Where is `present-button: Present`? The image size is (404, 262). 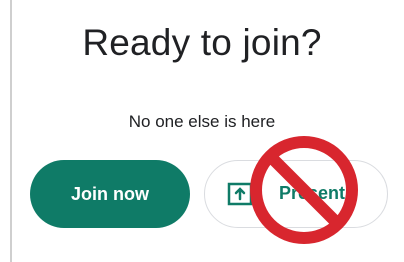 present-button: Present is located at coordinates (296, 194).